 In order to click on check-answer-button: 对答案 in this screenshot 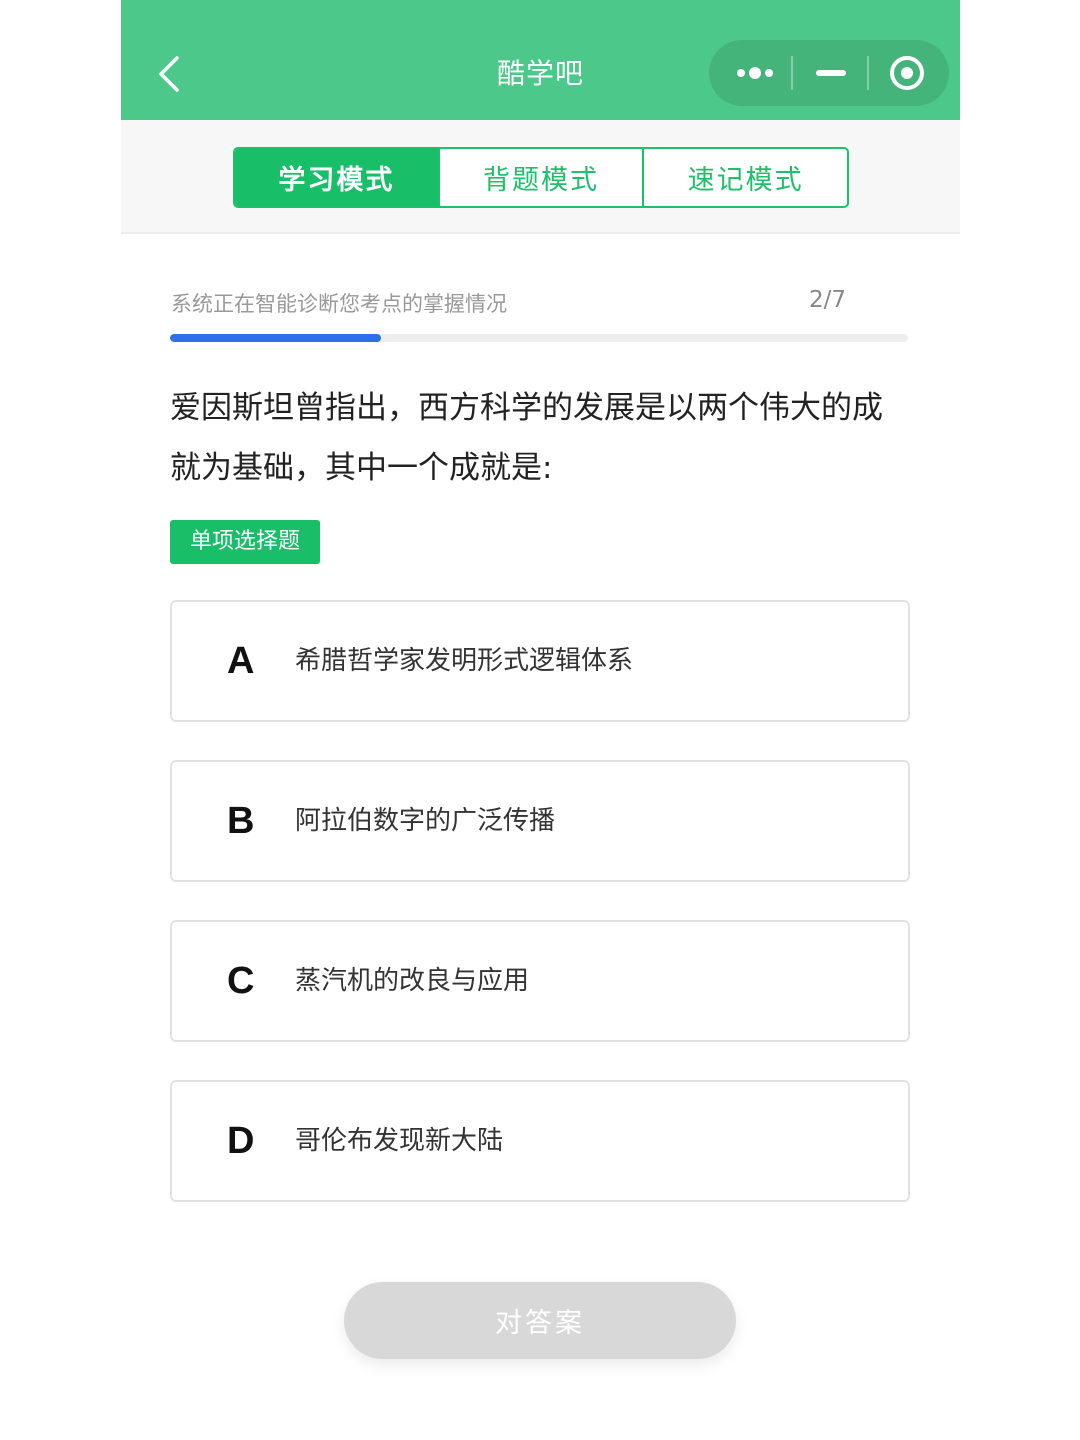, I will do `click(540, 1320)`.